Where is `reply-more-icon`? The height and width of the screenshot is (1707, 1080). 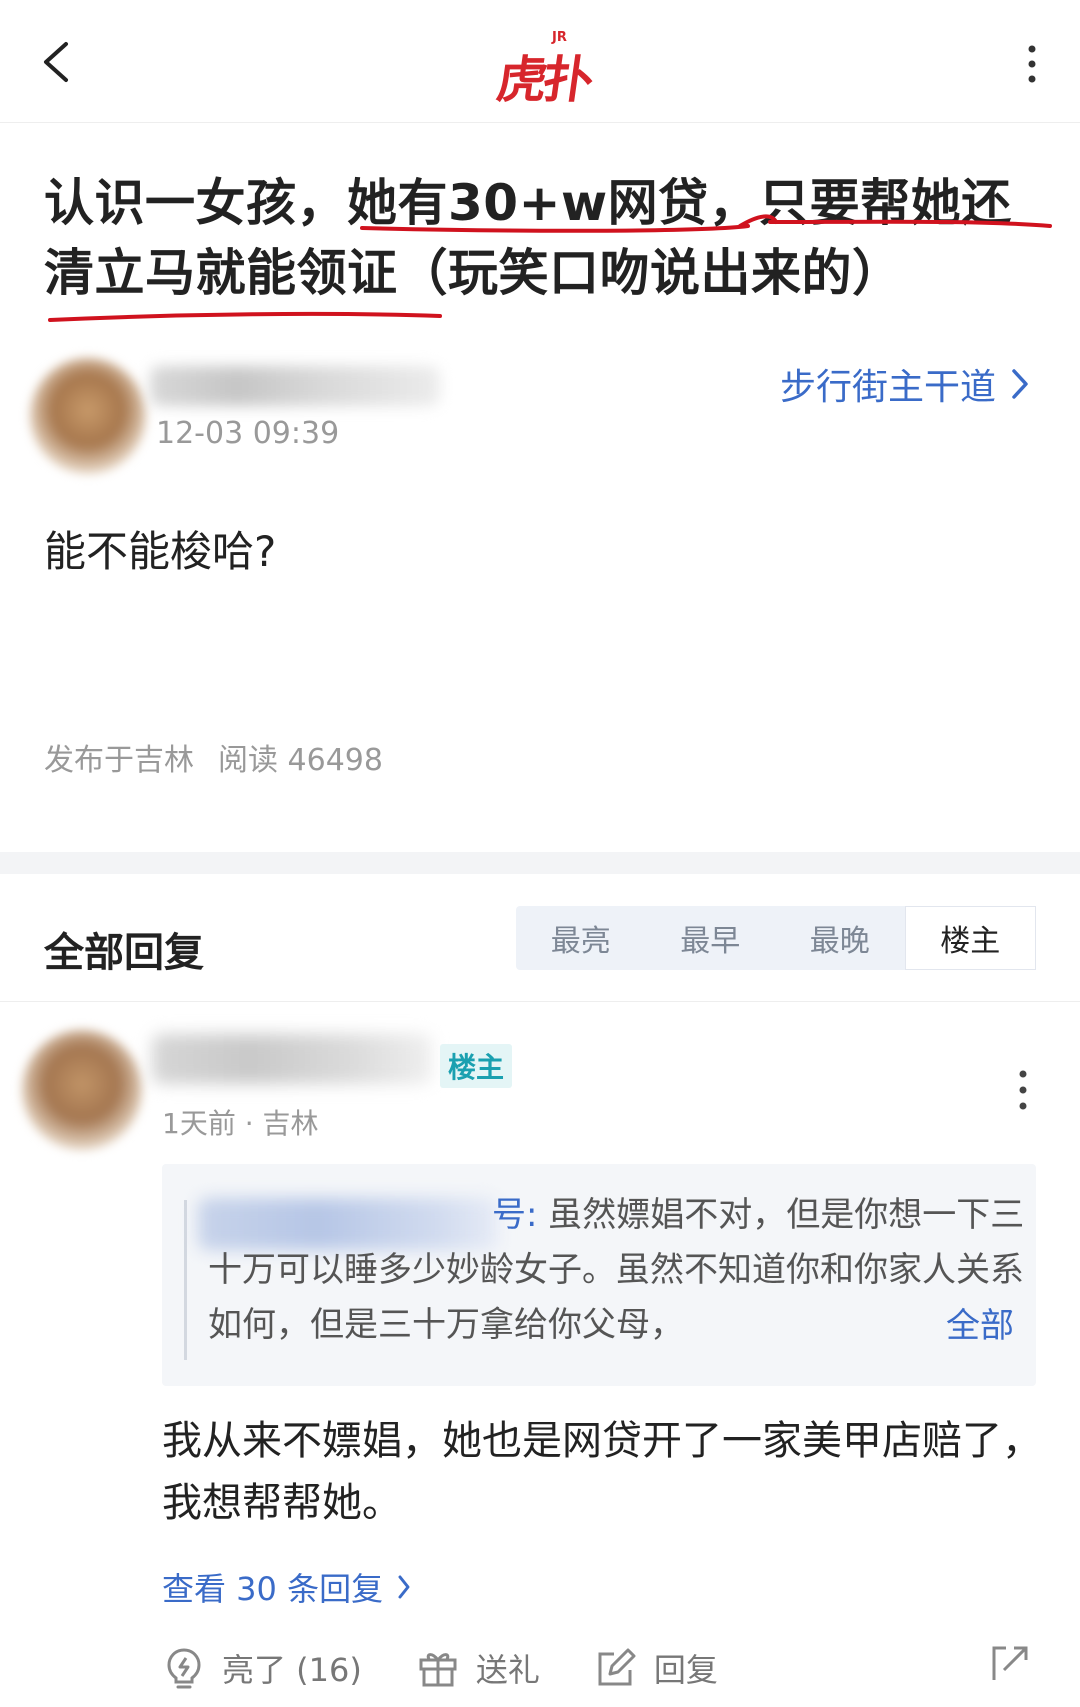 reply-more-icon is located at coordinates (1023, 1090).